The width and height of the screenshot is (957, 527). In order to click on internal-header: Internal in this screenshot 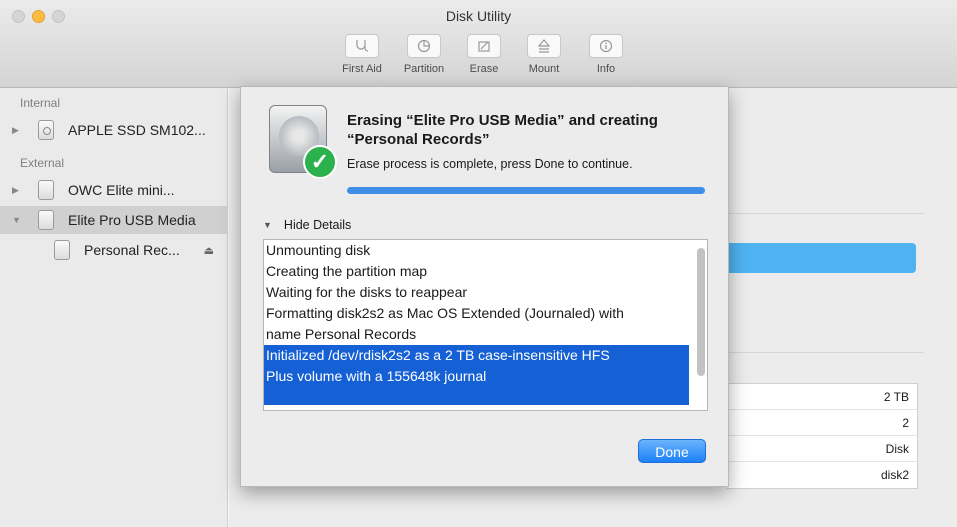, I will do `click(40, 103)`.